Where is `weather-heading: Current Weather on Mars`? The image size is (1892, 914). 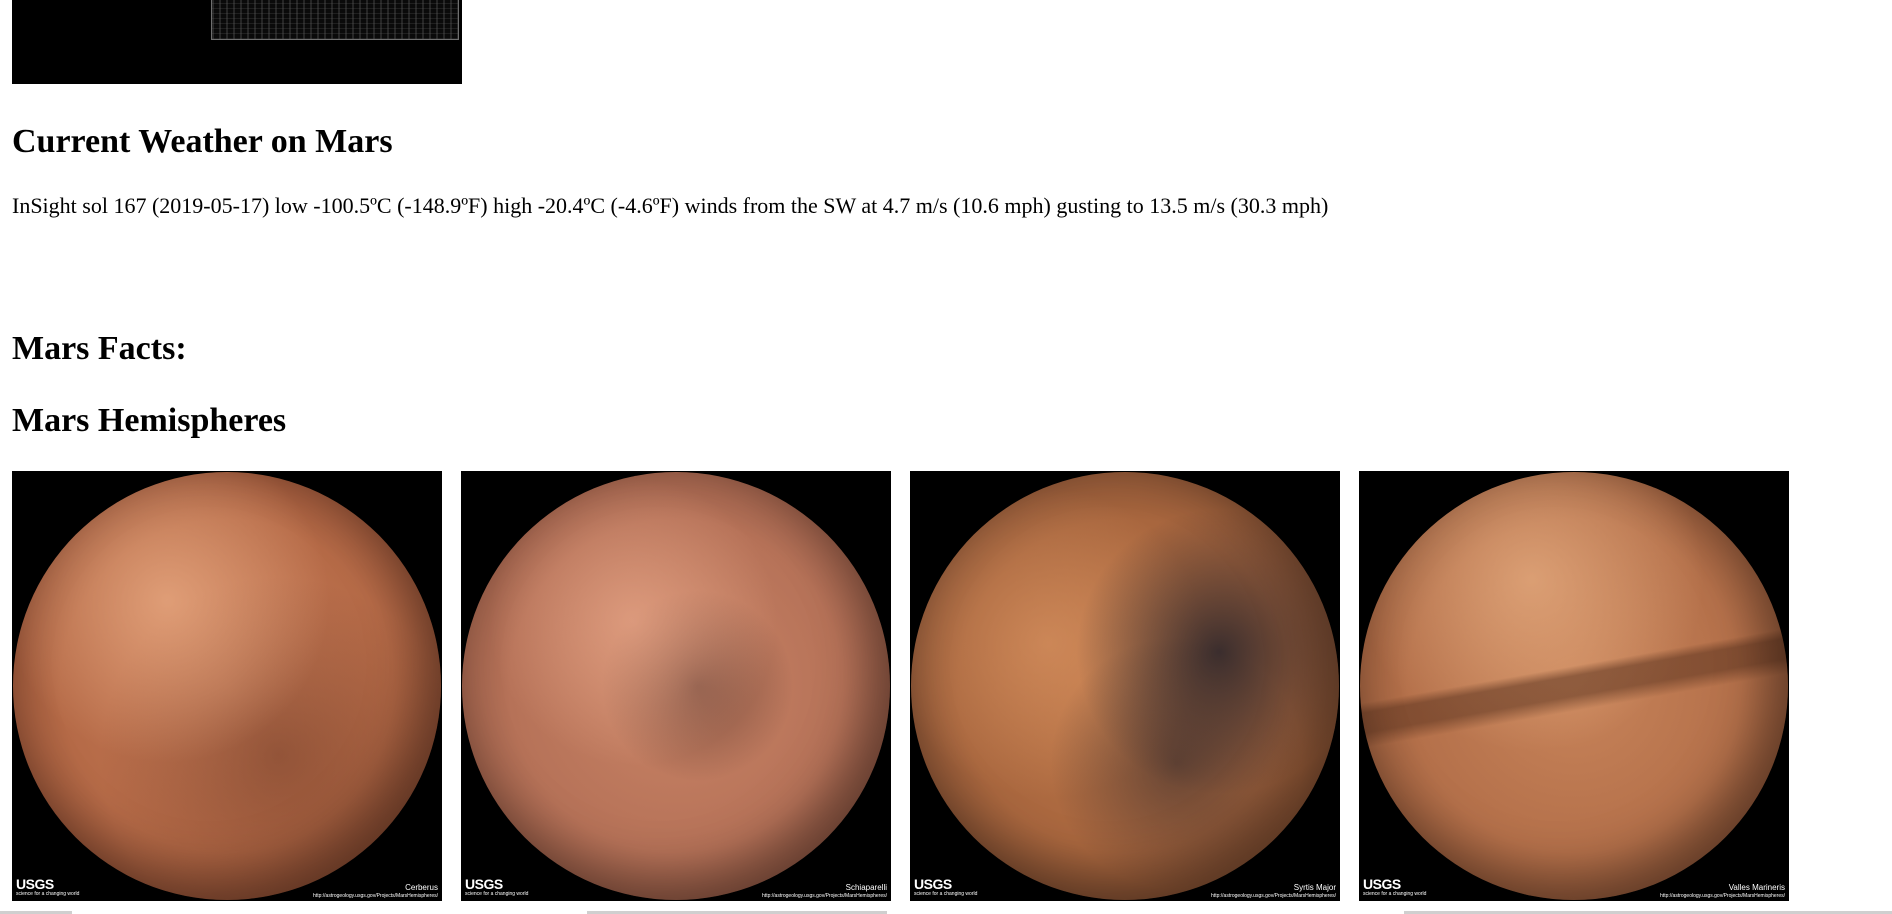 weather-heading: Current Weather on Mars is located at coordinates (202, 141).